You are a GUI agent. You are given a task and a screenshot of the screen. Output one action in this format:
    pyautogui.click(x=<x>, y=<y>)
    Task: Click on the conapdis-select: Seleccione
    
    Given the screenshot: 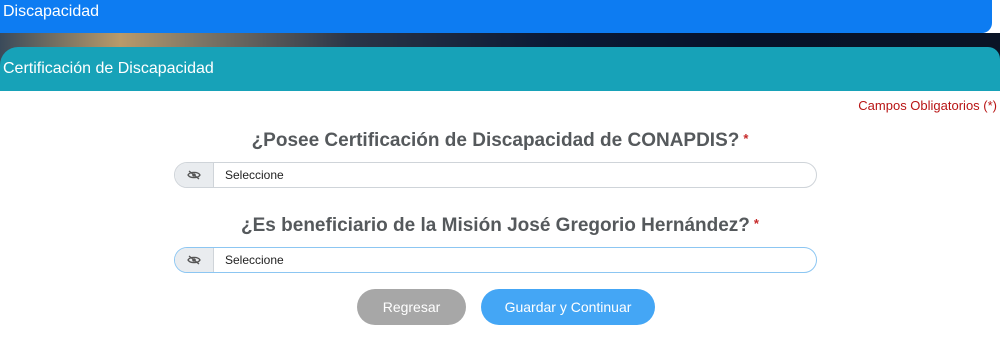 What is the action you would take?
    pyautogui.click(x=495, y=175)
    